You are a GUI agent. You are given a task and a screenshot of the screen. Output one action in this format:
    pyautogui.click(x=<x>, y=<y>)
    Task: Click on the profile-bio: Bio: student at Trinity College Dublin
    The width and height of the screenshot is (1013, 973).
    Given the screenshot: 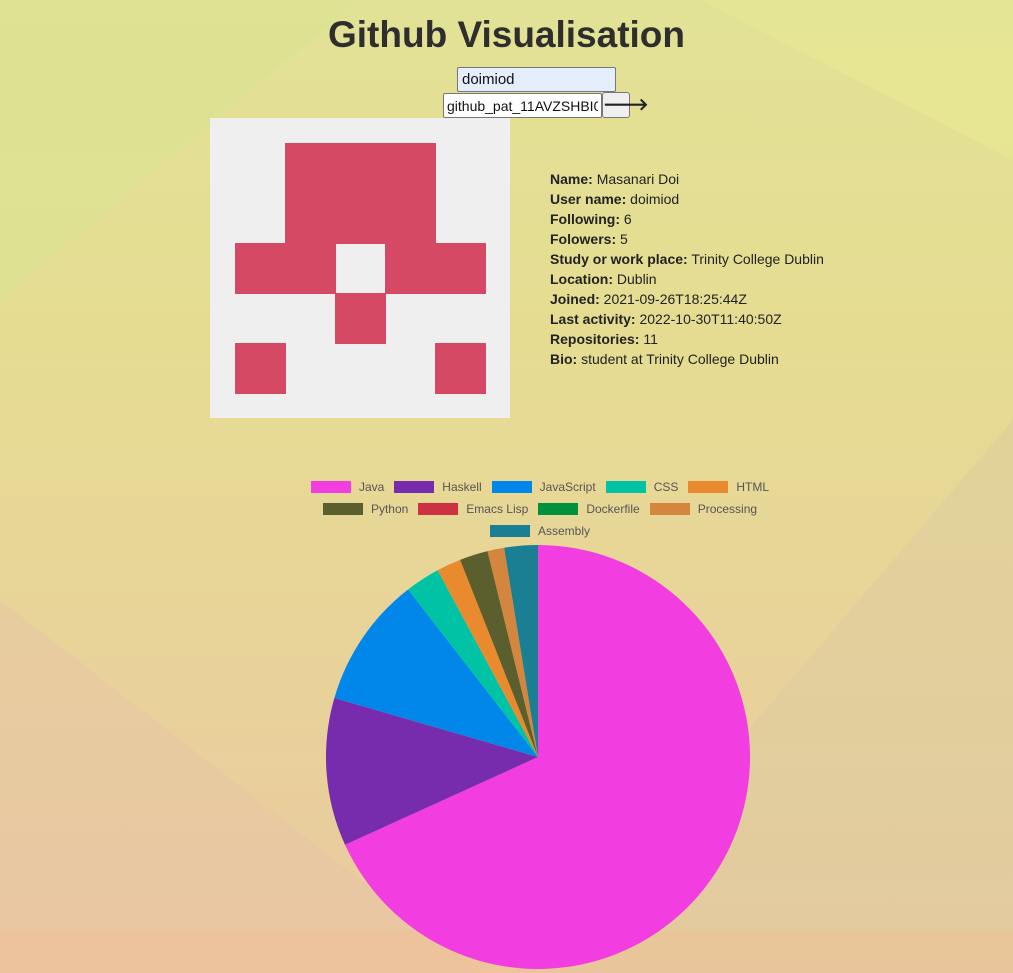 What is the action you would take?
    pyautogui.click(x=664, y=359)
    